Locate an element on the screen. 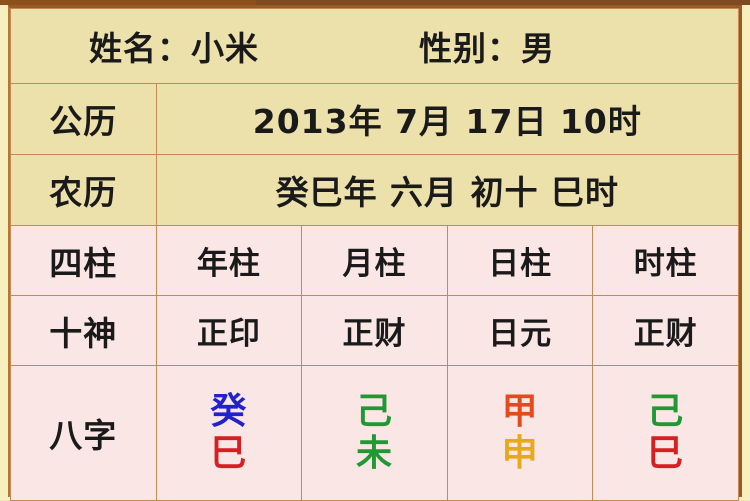  lunar-date-label: 农历 is located at coordinates (83, 190).